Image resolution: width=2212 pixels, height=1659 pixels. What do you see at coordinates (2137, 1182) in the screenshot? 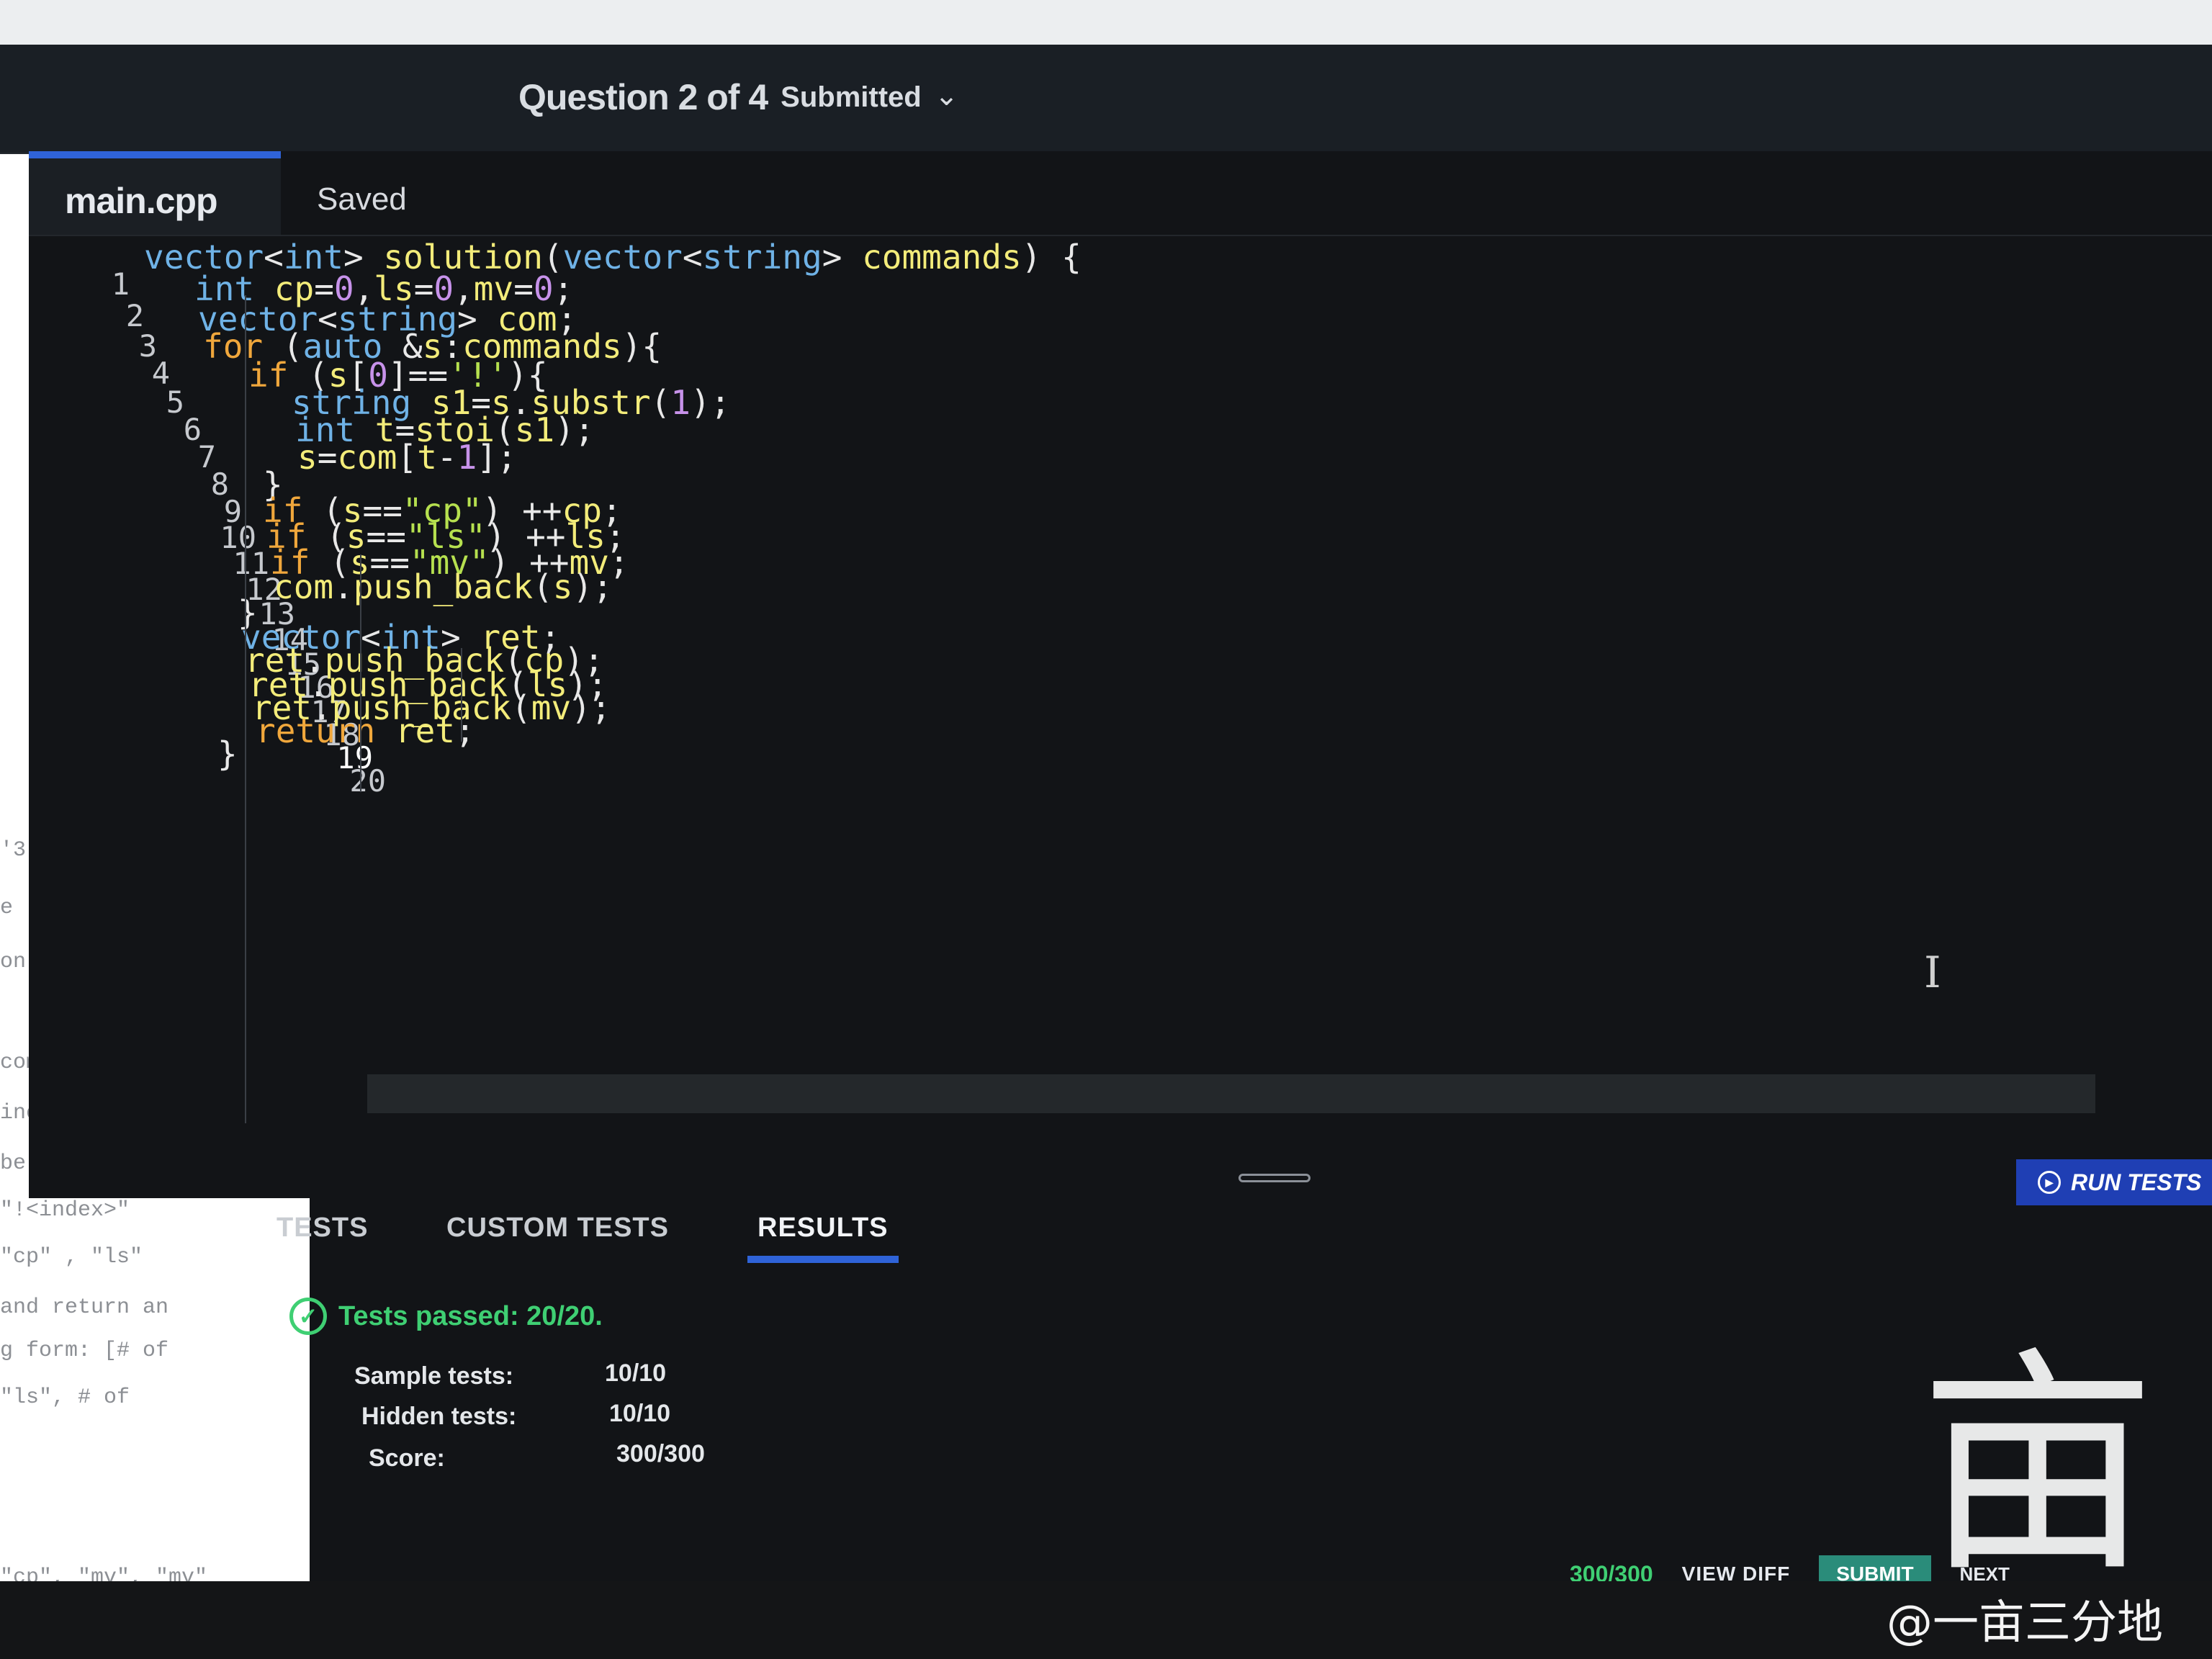
I see `run-tests-label: RUN TESTS` at bounding box center [2137, 1182].